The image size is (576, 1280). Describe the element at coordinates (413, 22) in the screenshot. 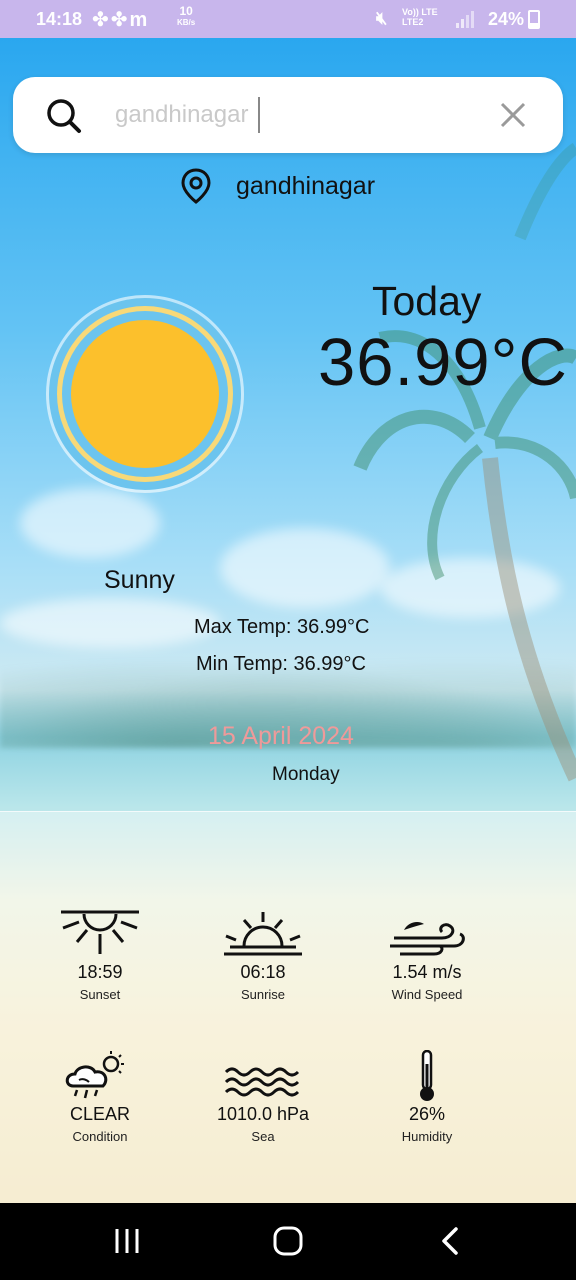

I see `network-lte2: LTE2` at that location.